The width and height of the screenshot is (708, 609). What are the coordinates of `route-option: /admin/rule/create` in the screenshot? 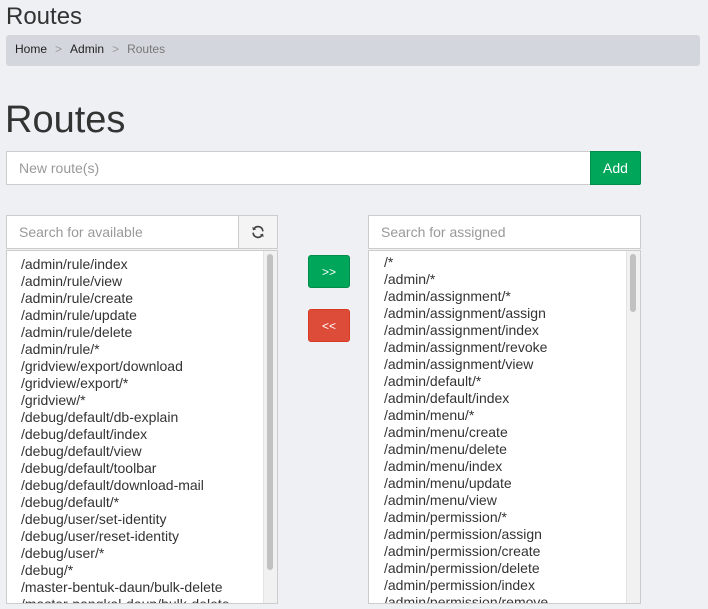 It's located at (142, 298).